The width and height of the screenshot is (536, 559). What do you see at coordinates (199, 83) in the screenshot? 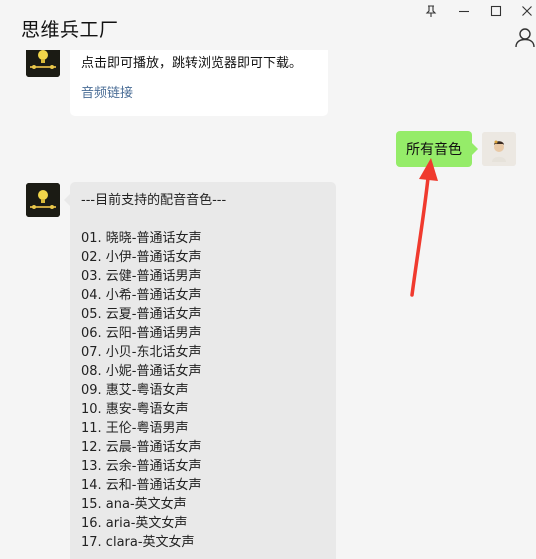
I see `article-message-bubble: 点击即可播放，跳转浏览器即可下载。 音频链接` at bounding box center [199, 83].